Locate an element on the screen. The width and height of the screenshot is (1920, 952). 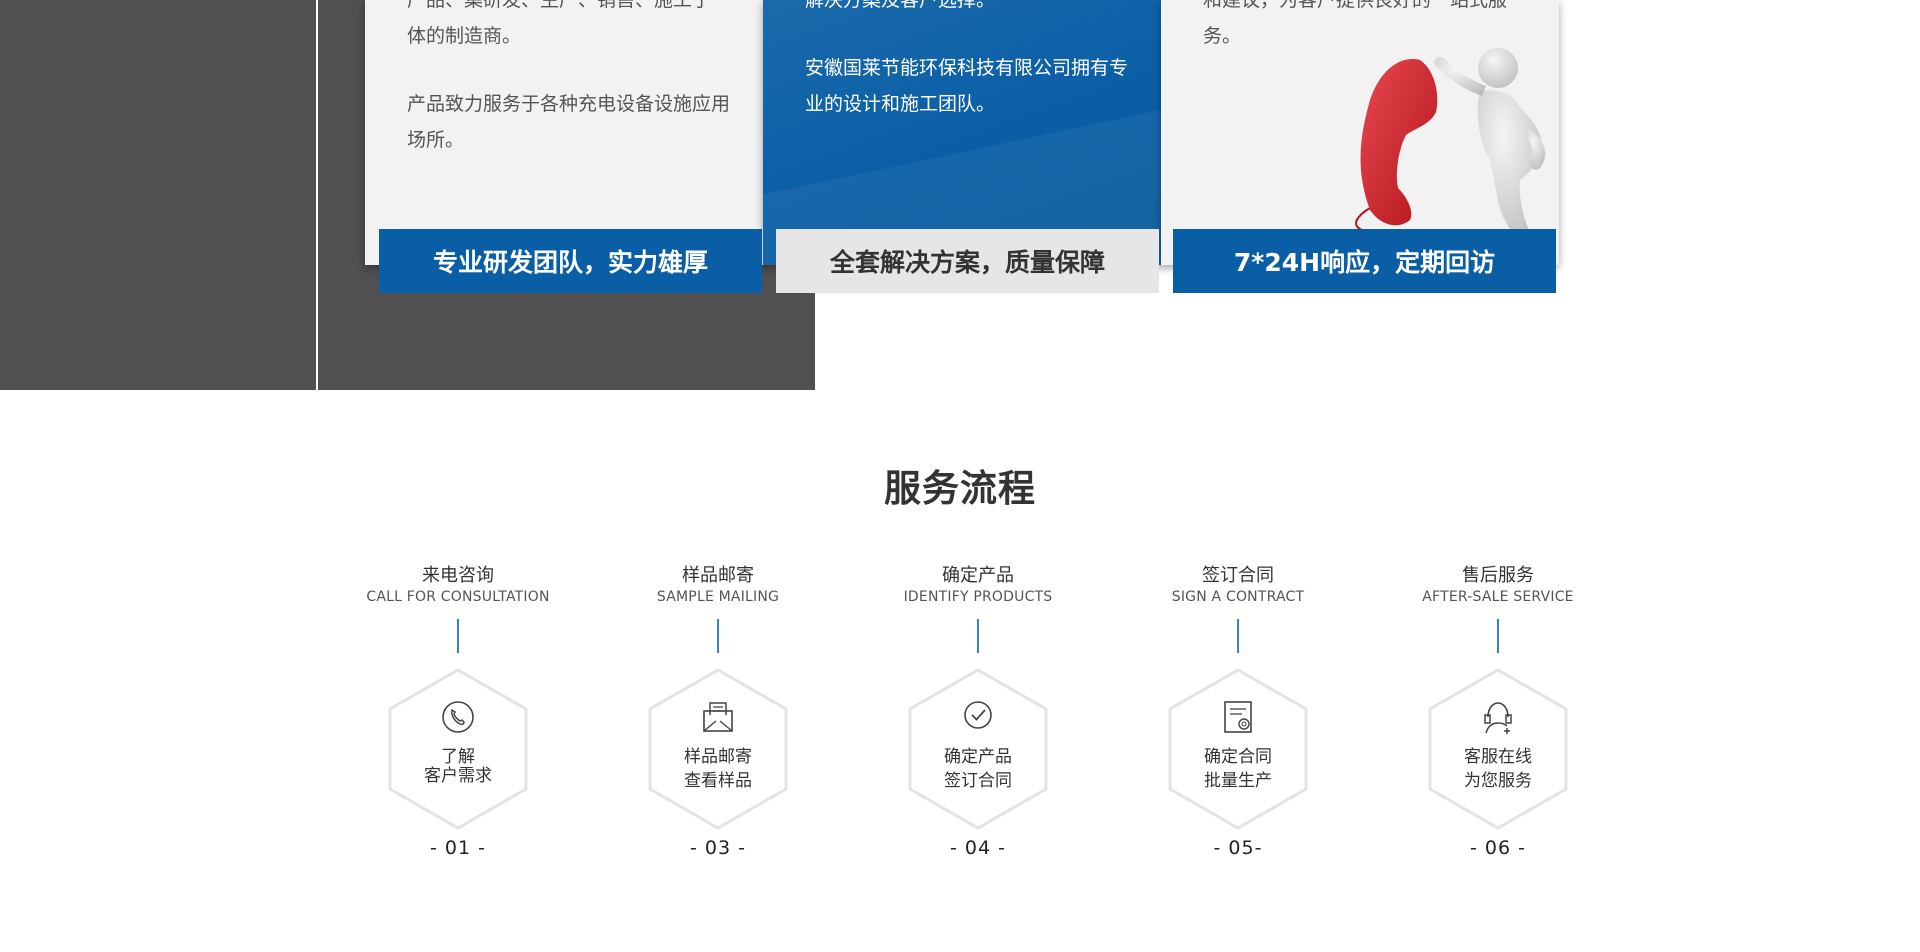
step-hexagon: 客服在线 为您服务 is located at coordinates (1498, 749).